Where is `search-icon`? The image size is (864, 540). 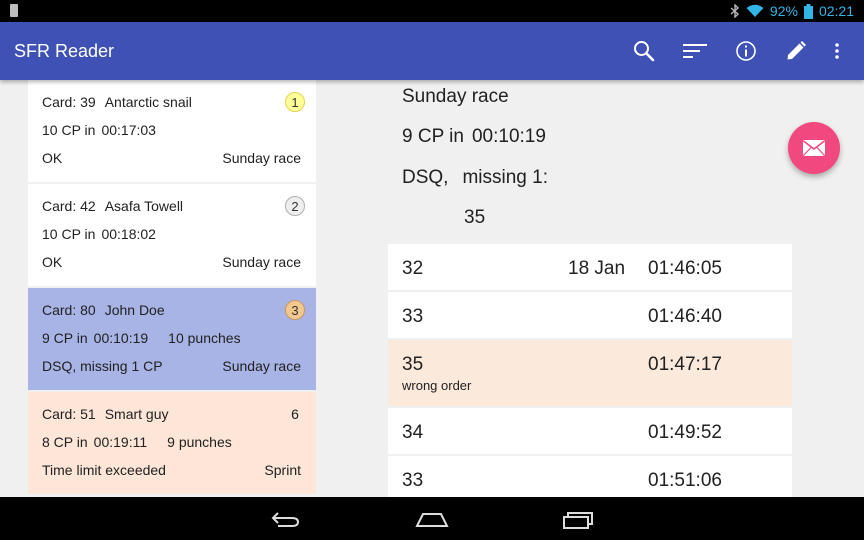 search-icon is located at coordinates (644, 51).